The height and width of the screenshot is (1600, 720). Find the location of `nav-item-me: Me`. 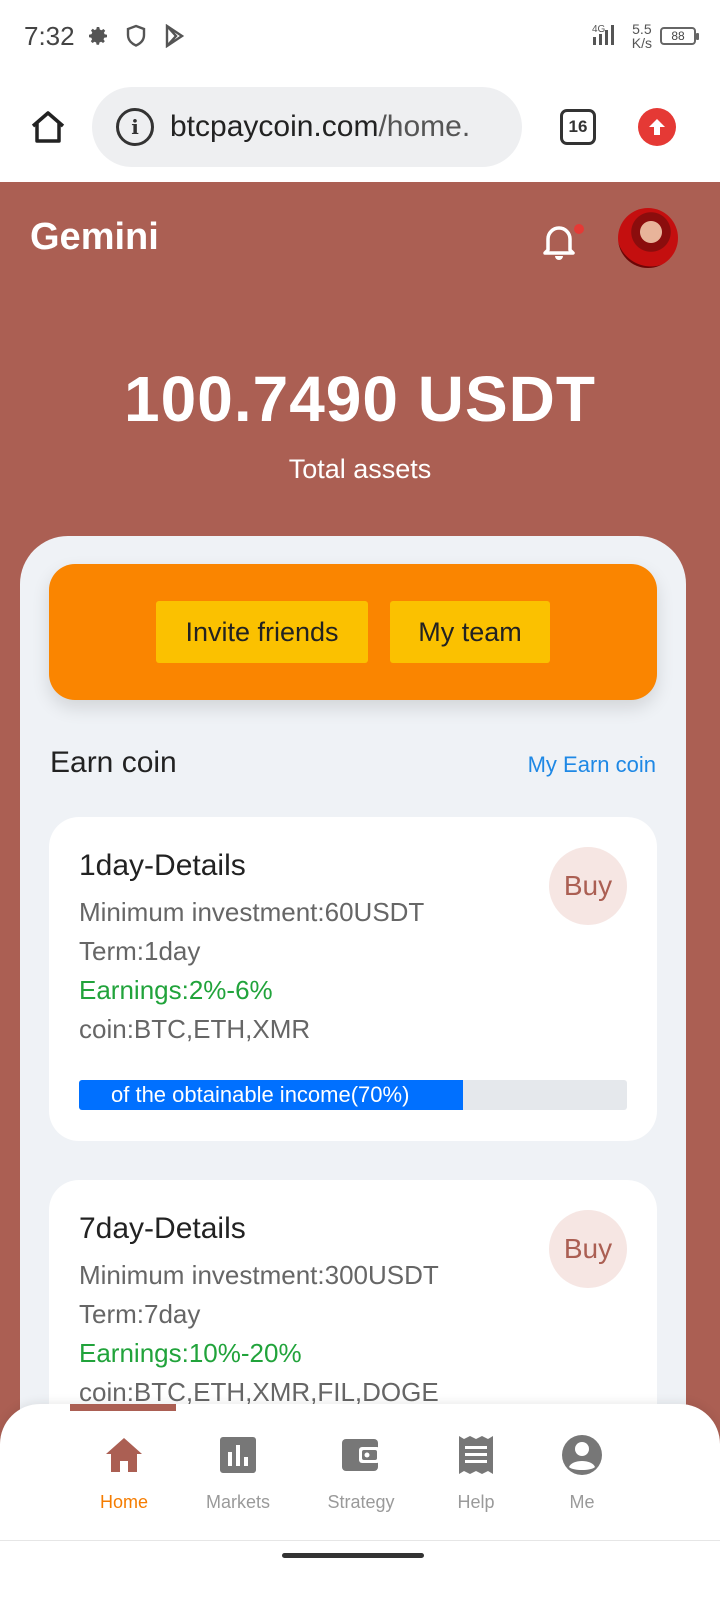

nav-item-me: Me is located at coordinates (582, 1473).